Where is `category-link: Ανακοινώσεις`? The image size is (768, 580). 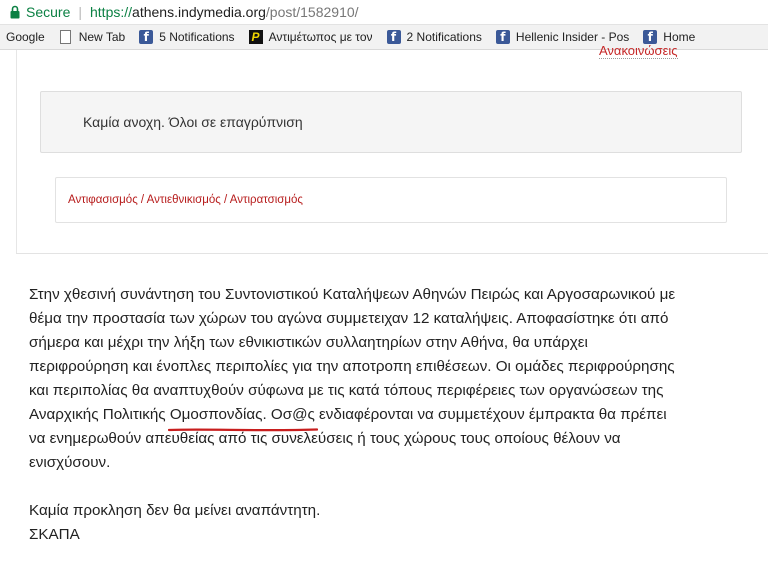 category-link: Ανακοινώσεις is located at coordinates (638, 51).